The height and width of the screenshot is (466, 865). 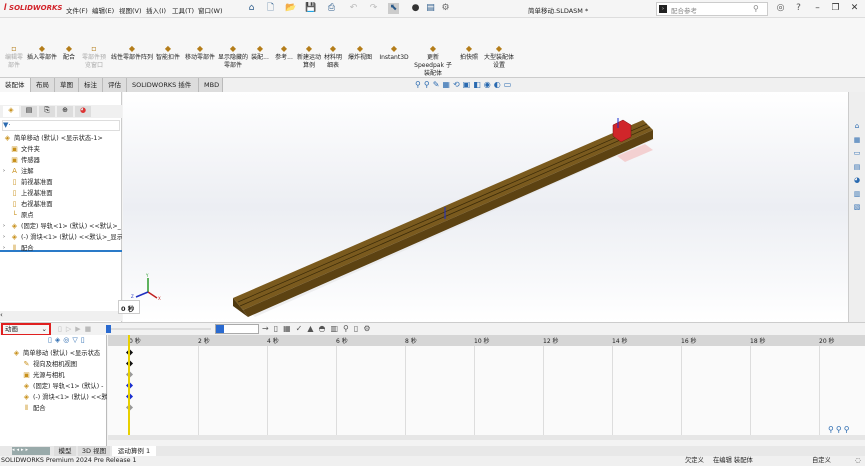 I want to click on time-tooltip: 0 秒, so click(x=129, y=307).